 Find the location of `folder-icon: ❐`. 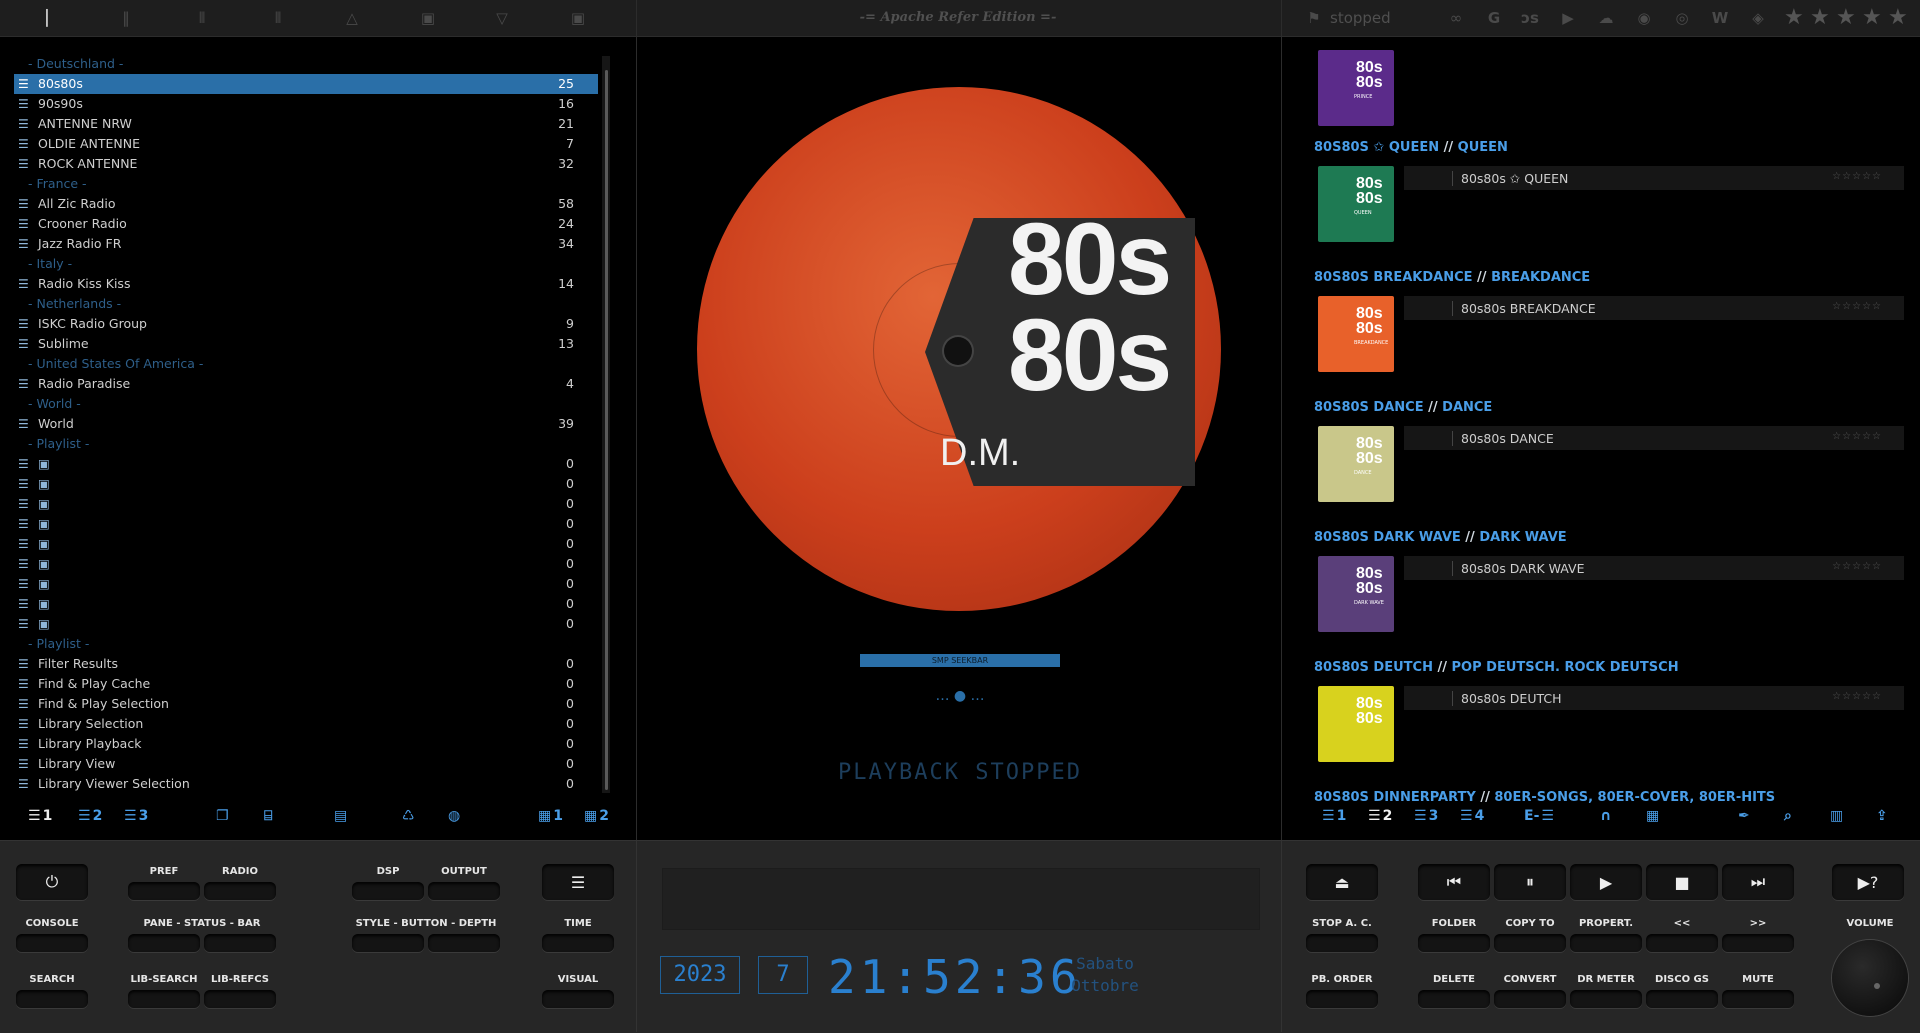

folder-icon: ❐ is located at coordinates (222, 816).